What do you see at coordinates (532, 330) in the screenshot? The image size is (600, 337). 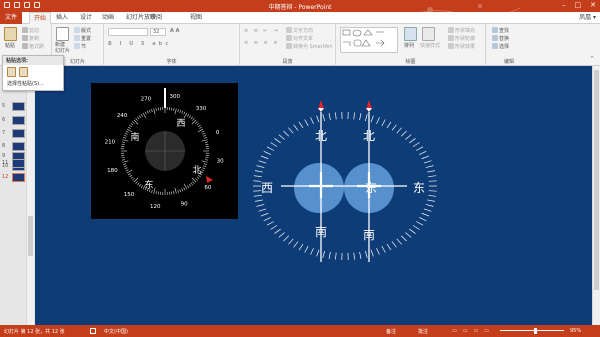 I see `zoom-slider` at bounding box center [532, 330].